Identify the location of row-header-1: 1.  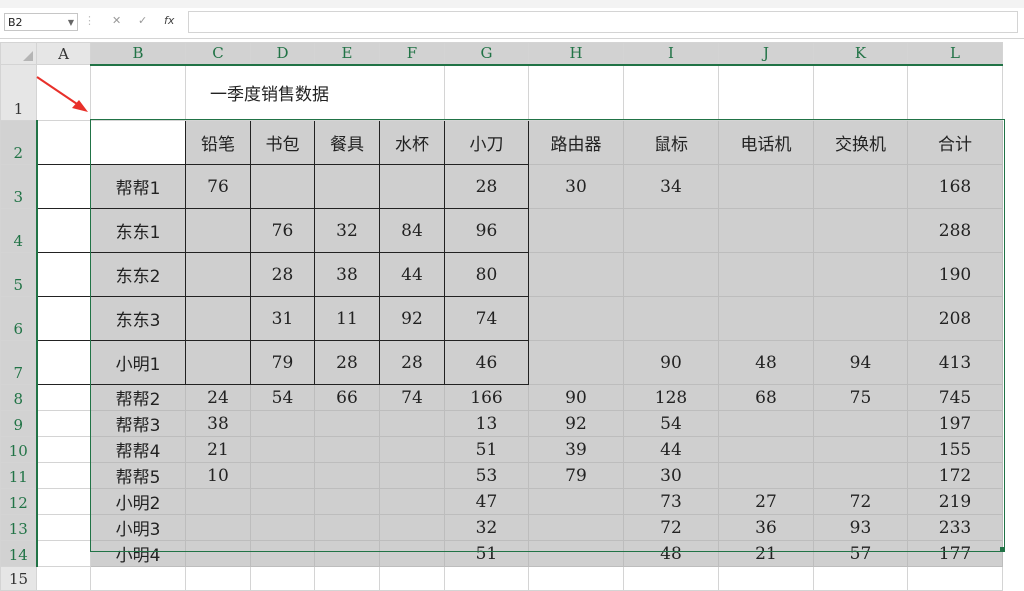
(18, 92).